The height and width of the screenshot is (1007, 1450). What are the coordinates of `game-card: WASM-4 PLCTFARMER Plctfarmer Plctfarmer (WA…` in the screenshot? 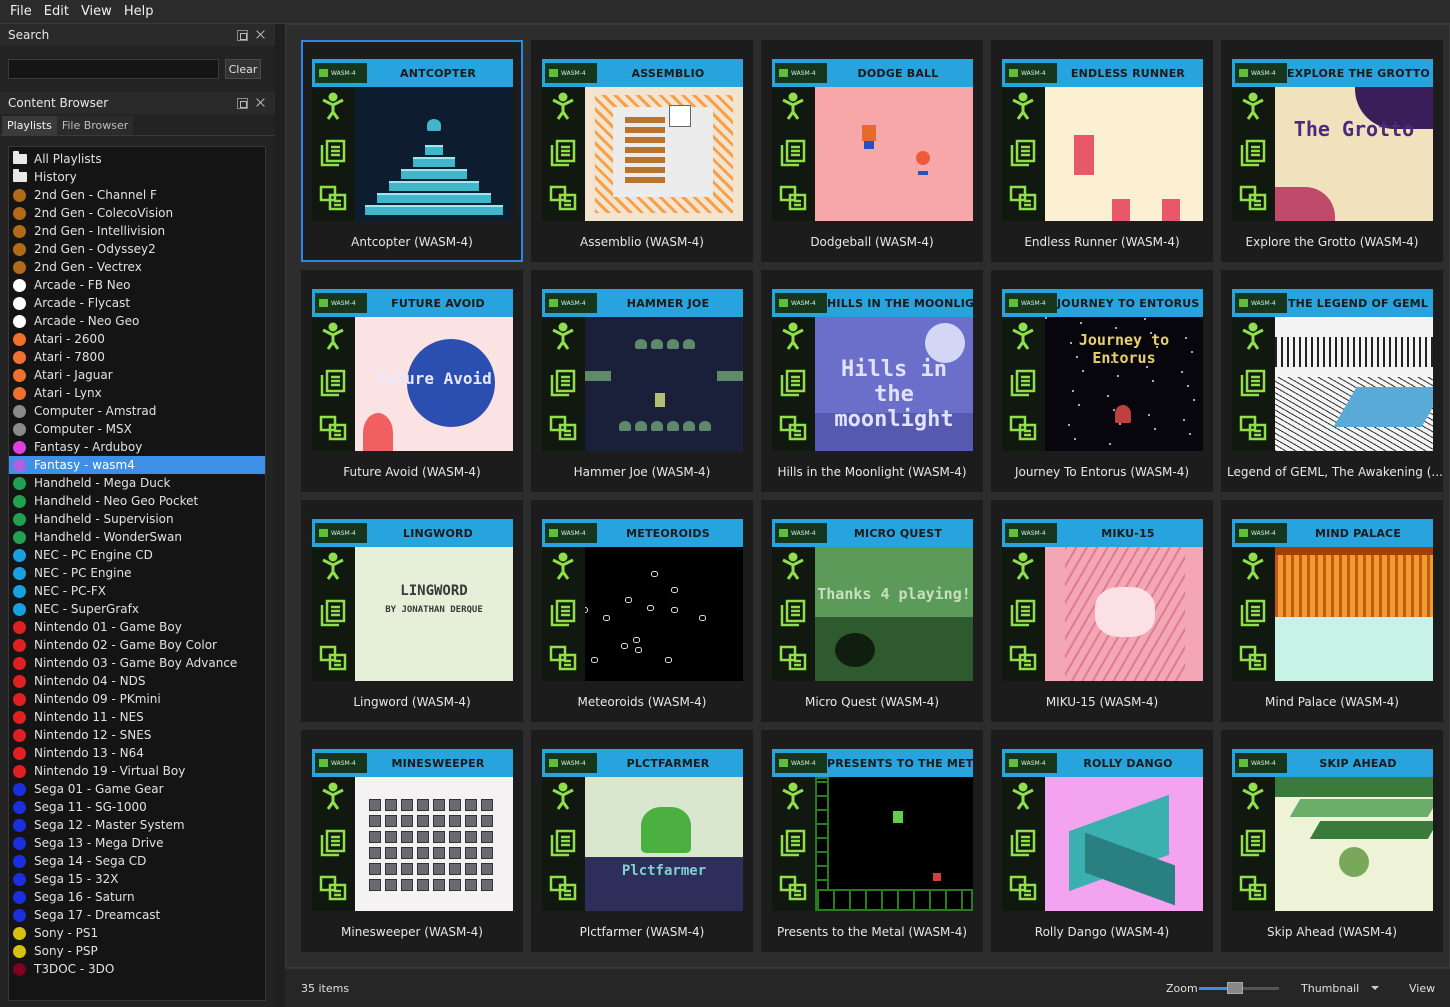 It's located at (642, 841).